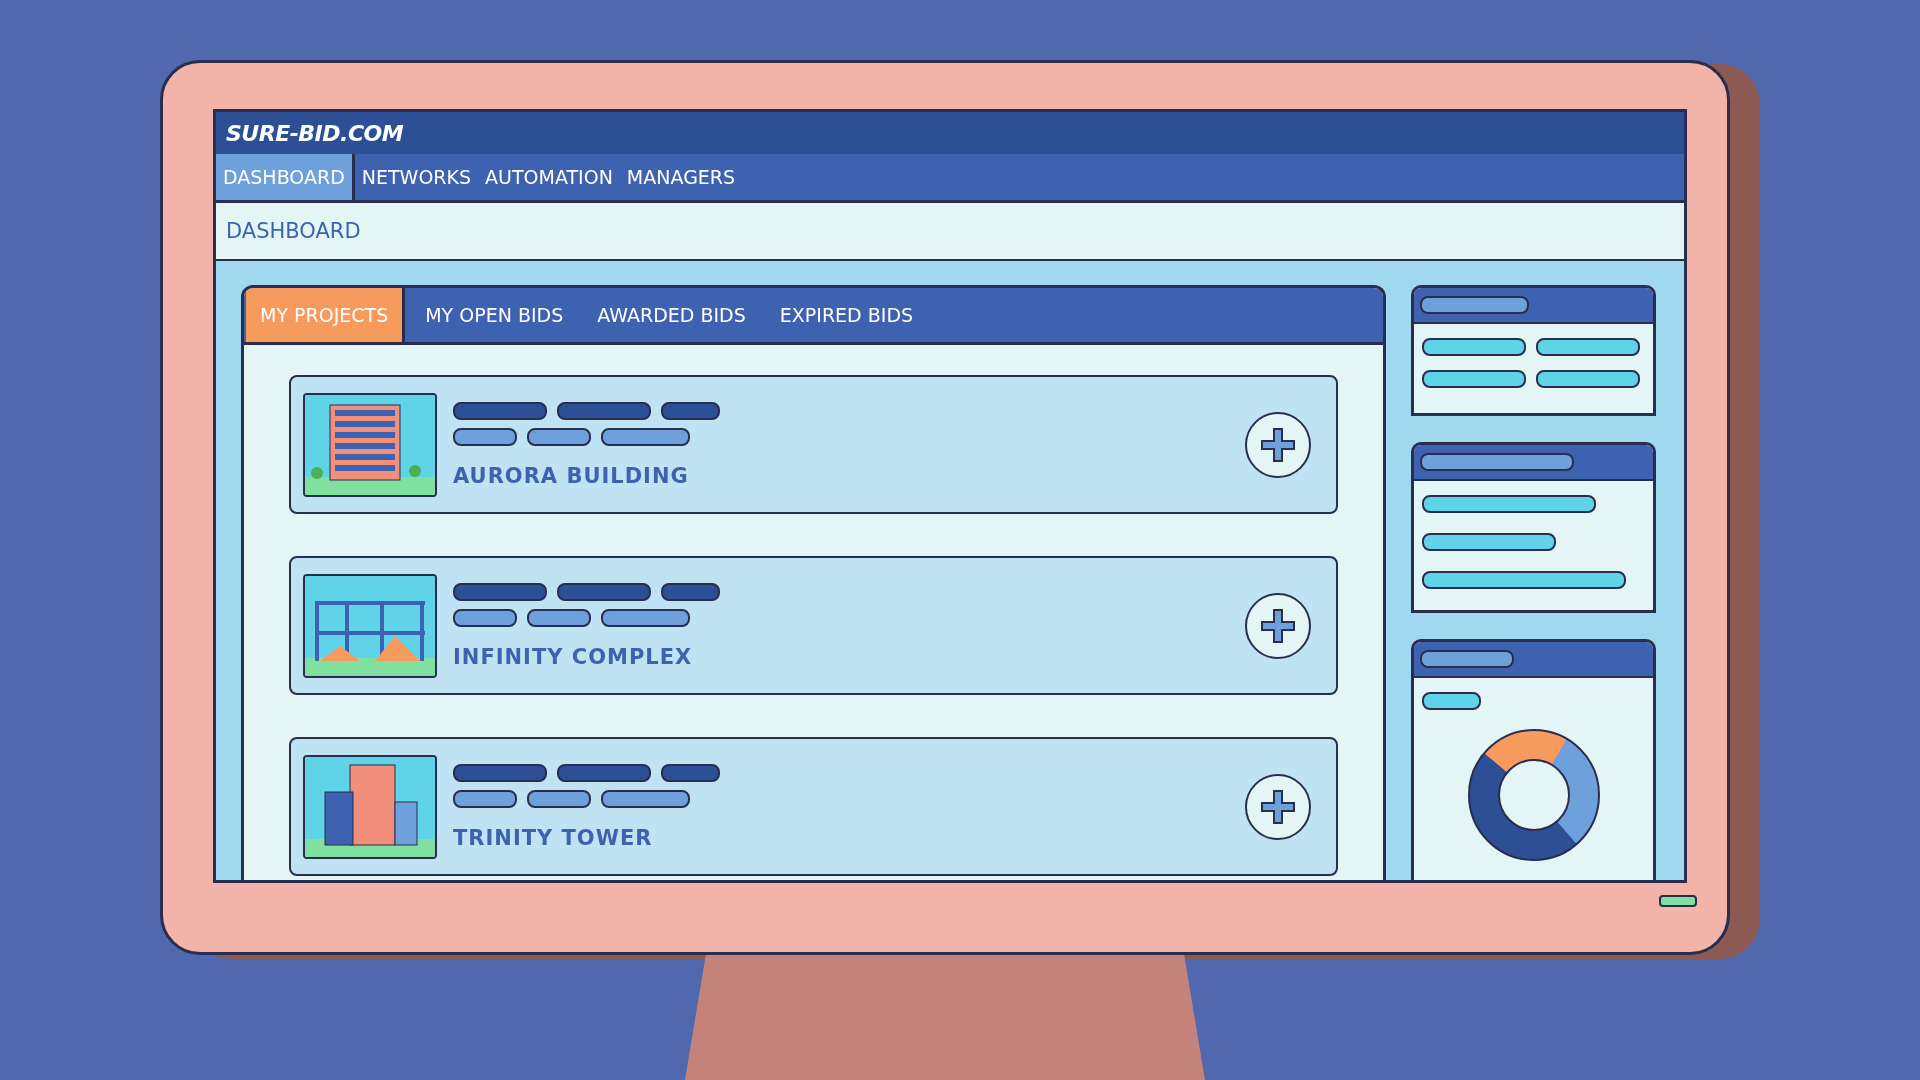 This screenshot has width=1920, height=1080. Describe the element at coordinates (813, 625) in the screenshot. I see `project-card: INFINITY COMPLEX` at that location.